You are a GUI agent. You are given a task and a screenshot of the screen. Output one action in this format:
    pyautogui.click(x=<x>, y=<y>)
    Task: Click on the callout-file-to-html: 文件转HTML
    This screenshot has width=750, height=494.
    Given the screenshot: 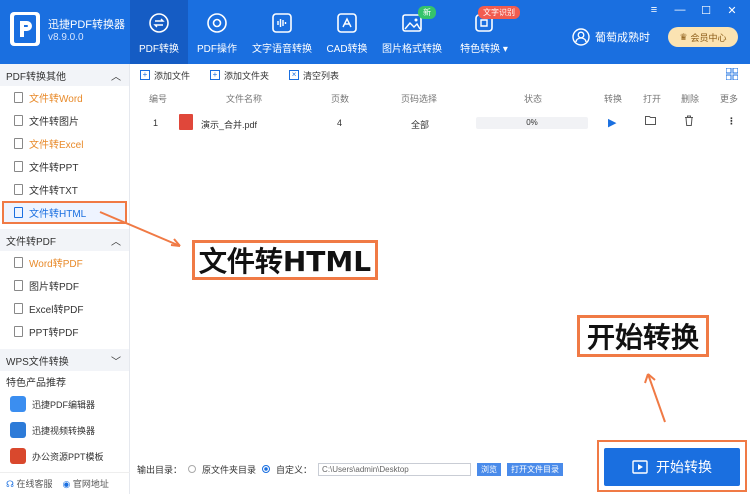 What is the action you would take?
    pyautogui.click(x=285, y=260)
    